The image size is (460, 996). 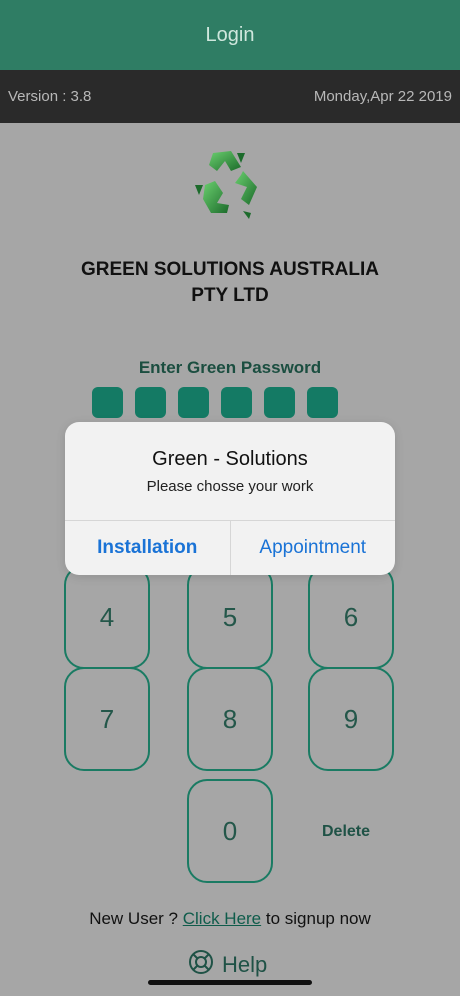 I want to click on keypad-5: 5, so click(x=230, y=617).